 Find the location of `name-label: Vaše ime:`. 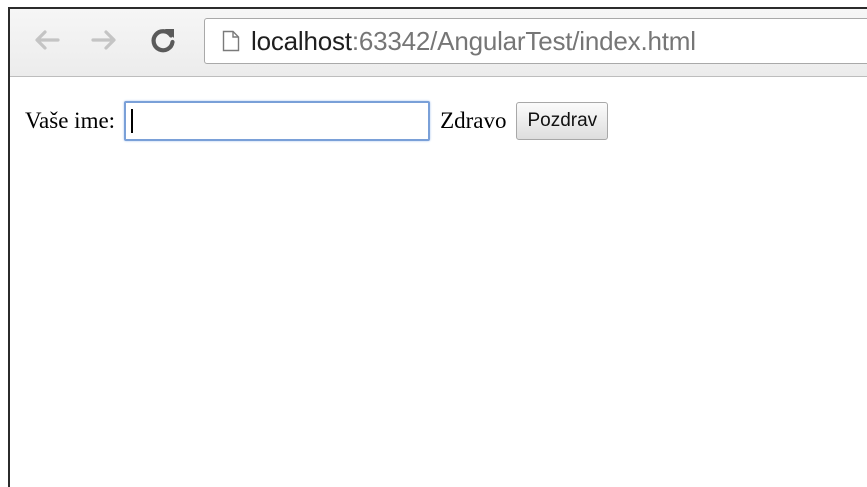

name-label: Vaše ime: is located at coordinates (70, 120).